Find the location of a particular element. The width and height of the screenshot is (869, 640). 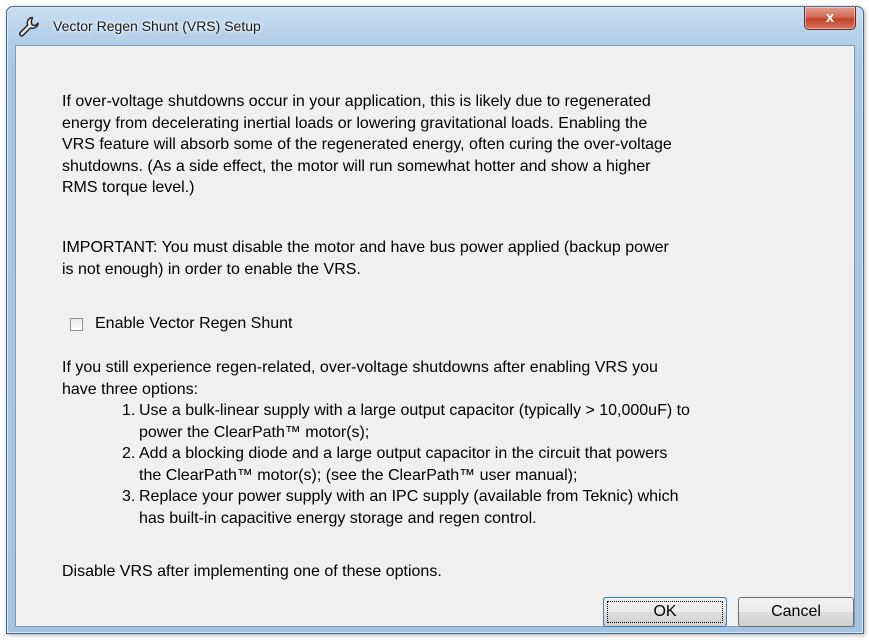

options-intro-line: have three options: is located at coordinates (130, 389).